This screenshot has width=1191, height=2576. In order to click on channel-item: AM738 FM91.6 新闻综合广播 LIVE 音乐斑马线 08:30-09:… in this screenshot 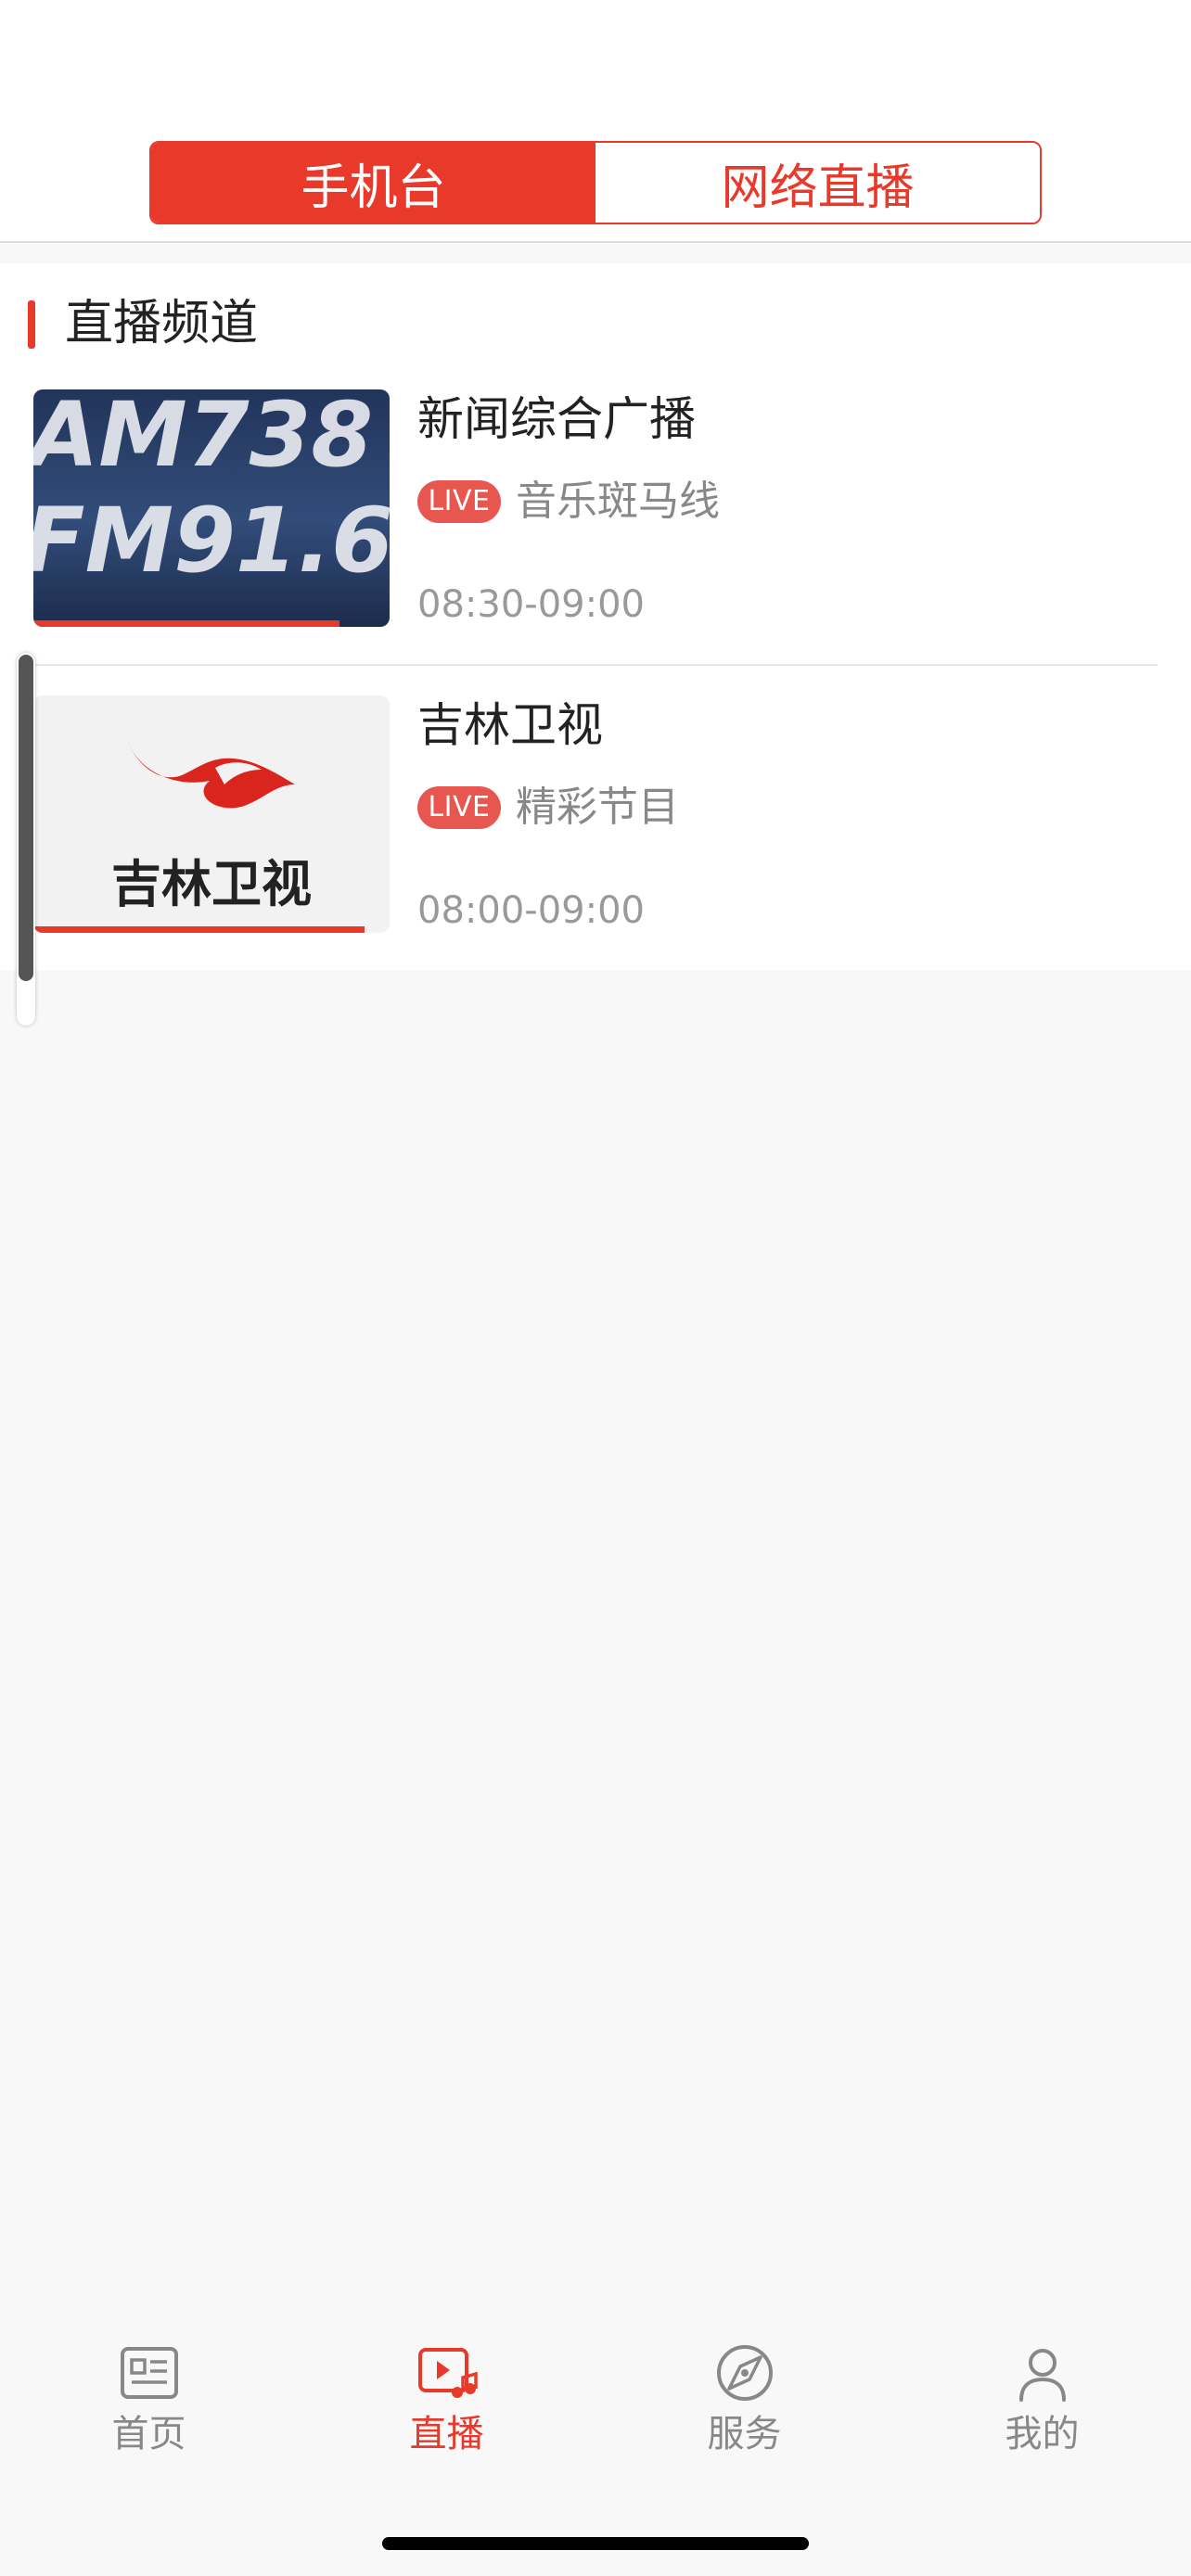, I will do `click(595, 512)`.